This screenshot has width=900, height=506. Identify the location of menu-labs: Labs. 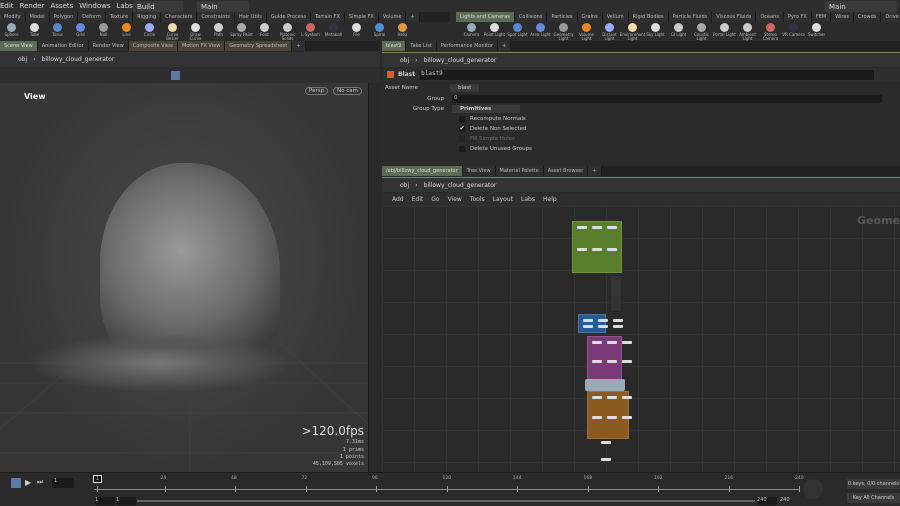
(125, 6).